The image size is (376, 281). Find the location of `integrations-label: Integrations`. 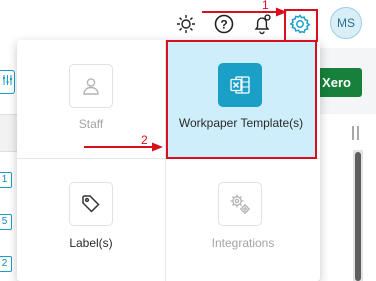

integrations-label: Integrations is located at coordinates (243, 243).